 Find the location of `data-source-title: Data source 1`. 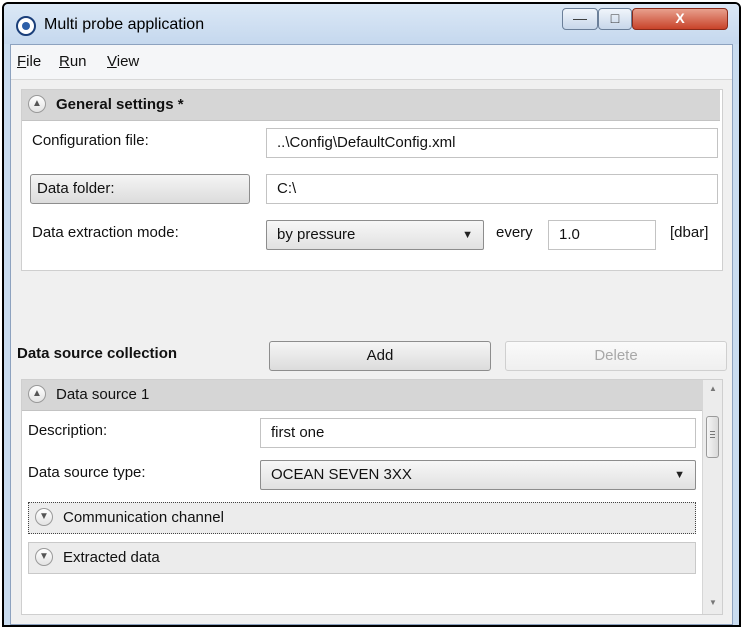

data-source-title: Data source 1 is located at coordinates (103, 394).